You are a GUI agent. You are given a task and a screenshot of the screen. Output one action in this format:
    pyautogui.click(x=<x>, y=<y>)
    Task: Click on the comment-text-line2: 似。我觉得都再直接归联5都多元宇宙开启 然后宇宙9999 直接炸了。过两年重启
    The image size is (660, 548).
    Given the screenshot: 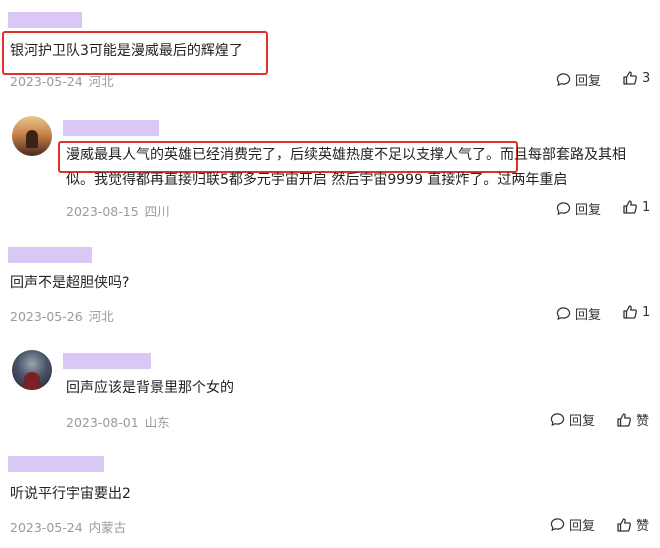 What is the action you would take?
    pyautogui.click(x=317, y=180)
    